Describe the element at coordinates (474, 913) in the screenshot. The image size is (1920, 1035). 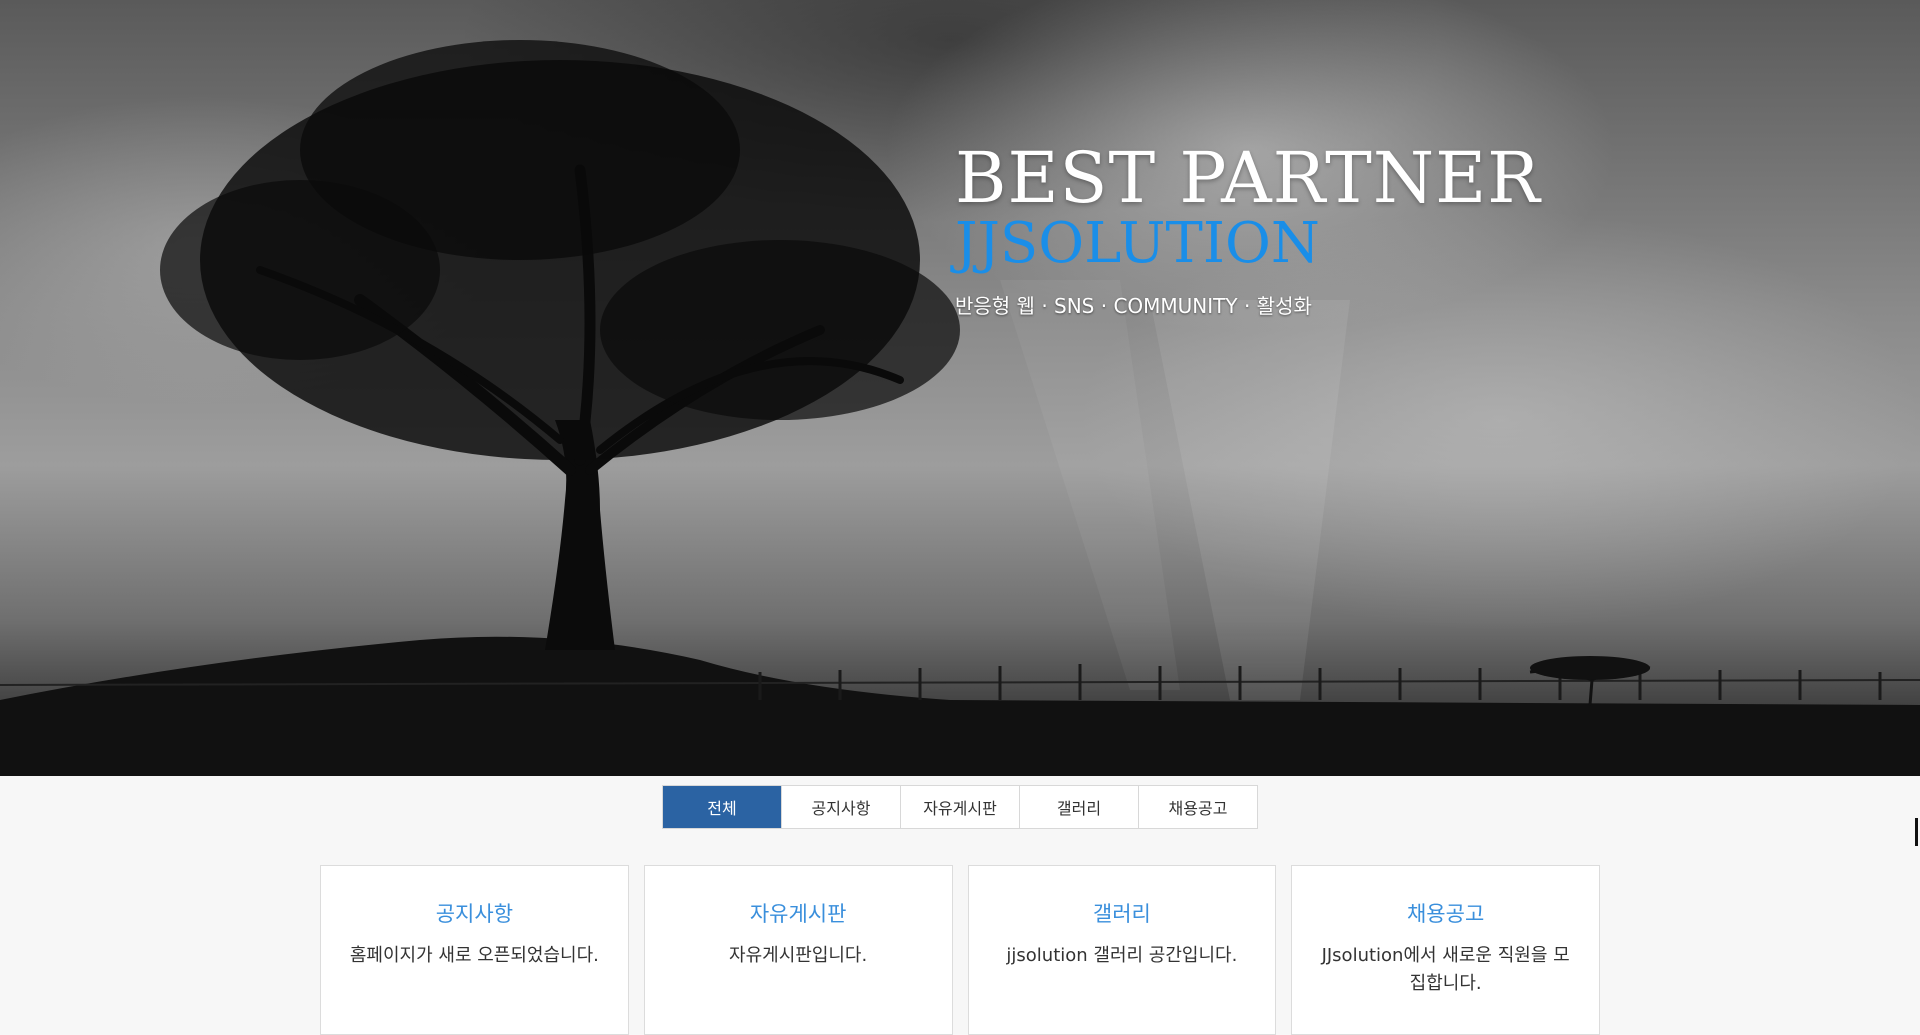
I see `card-title: 공지사항` at that location.